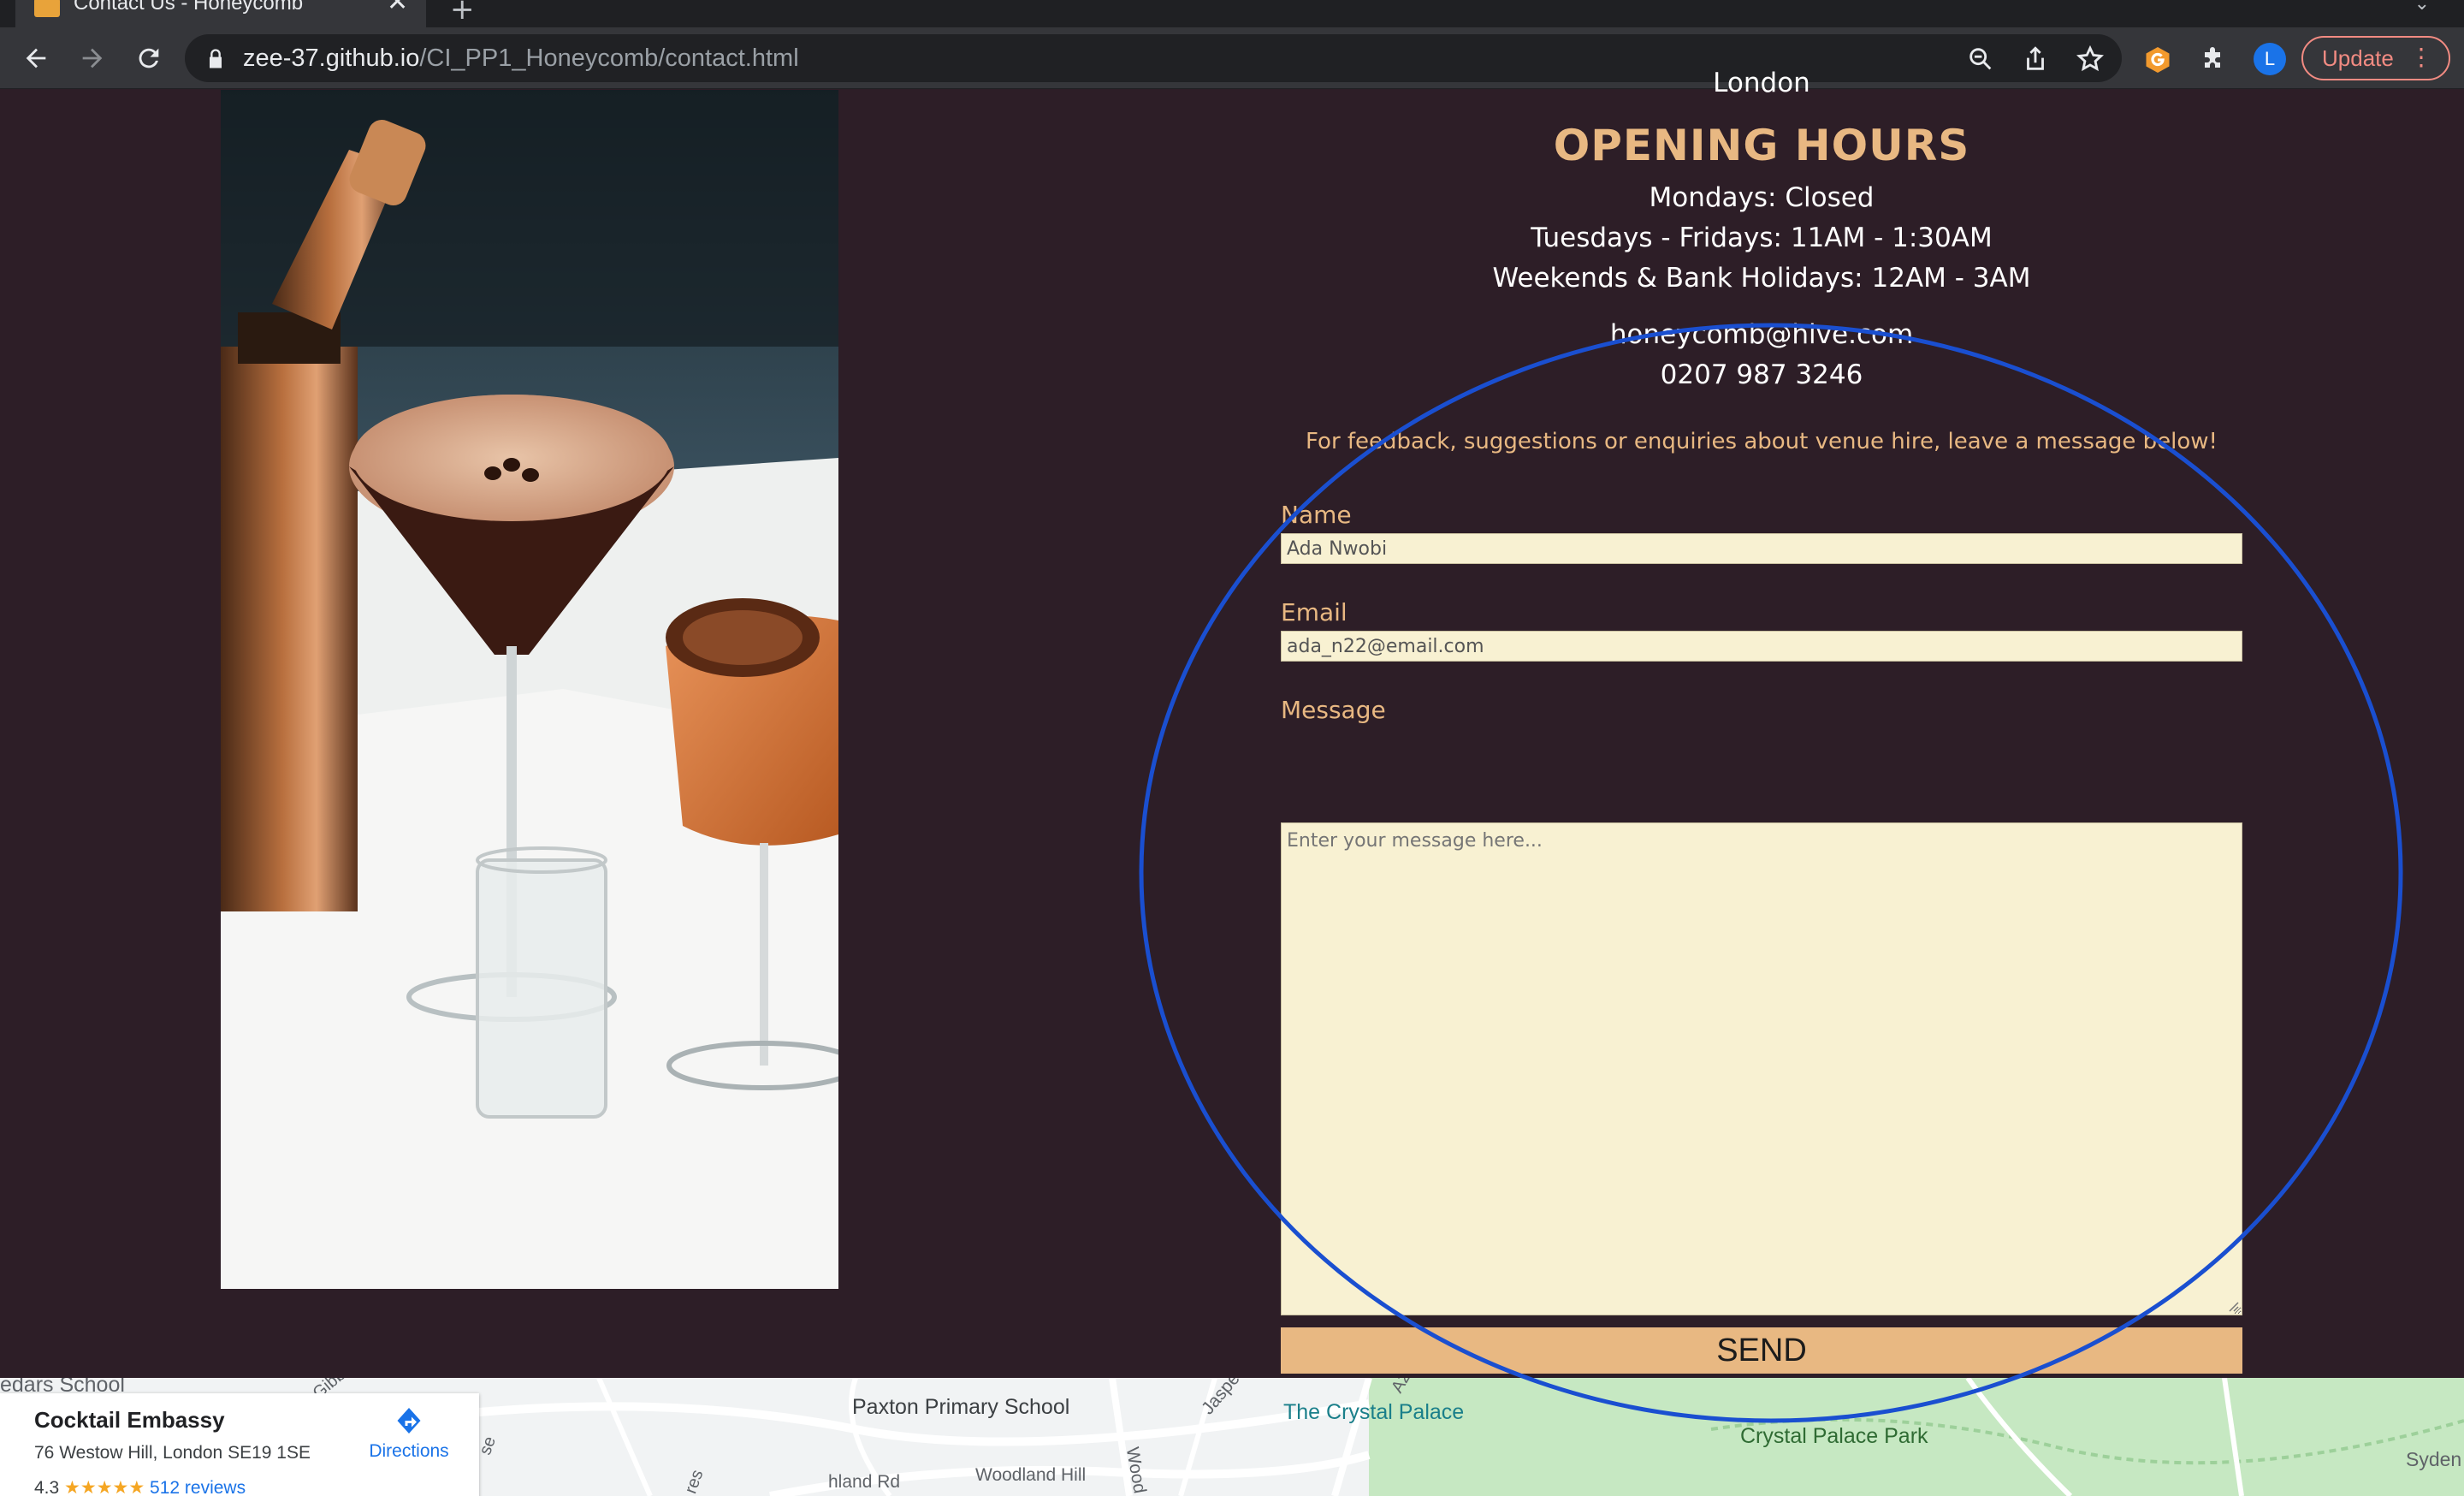 Image resolution: width=2464 pixels, height=1496 pixels. I want to click on tab-close-icon: ✕, so click(397, 7).